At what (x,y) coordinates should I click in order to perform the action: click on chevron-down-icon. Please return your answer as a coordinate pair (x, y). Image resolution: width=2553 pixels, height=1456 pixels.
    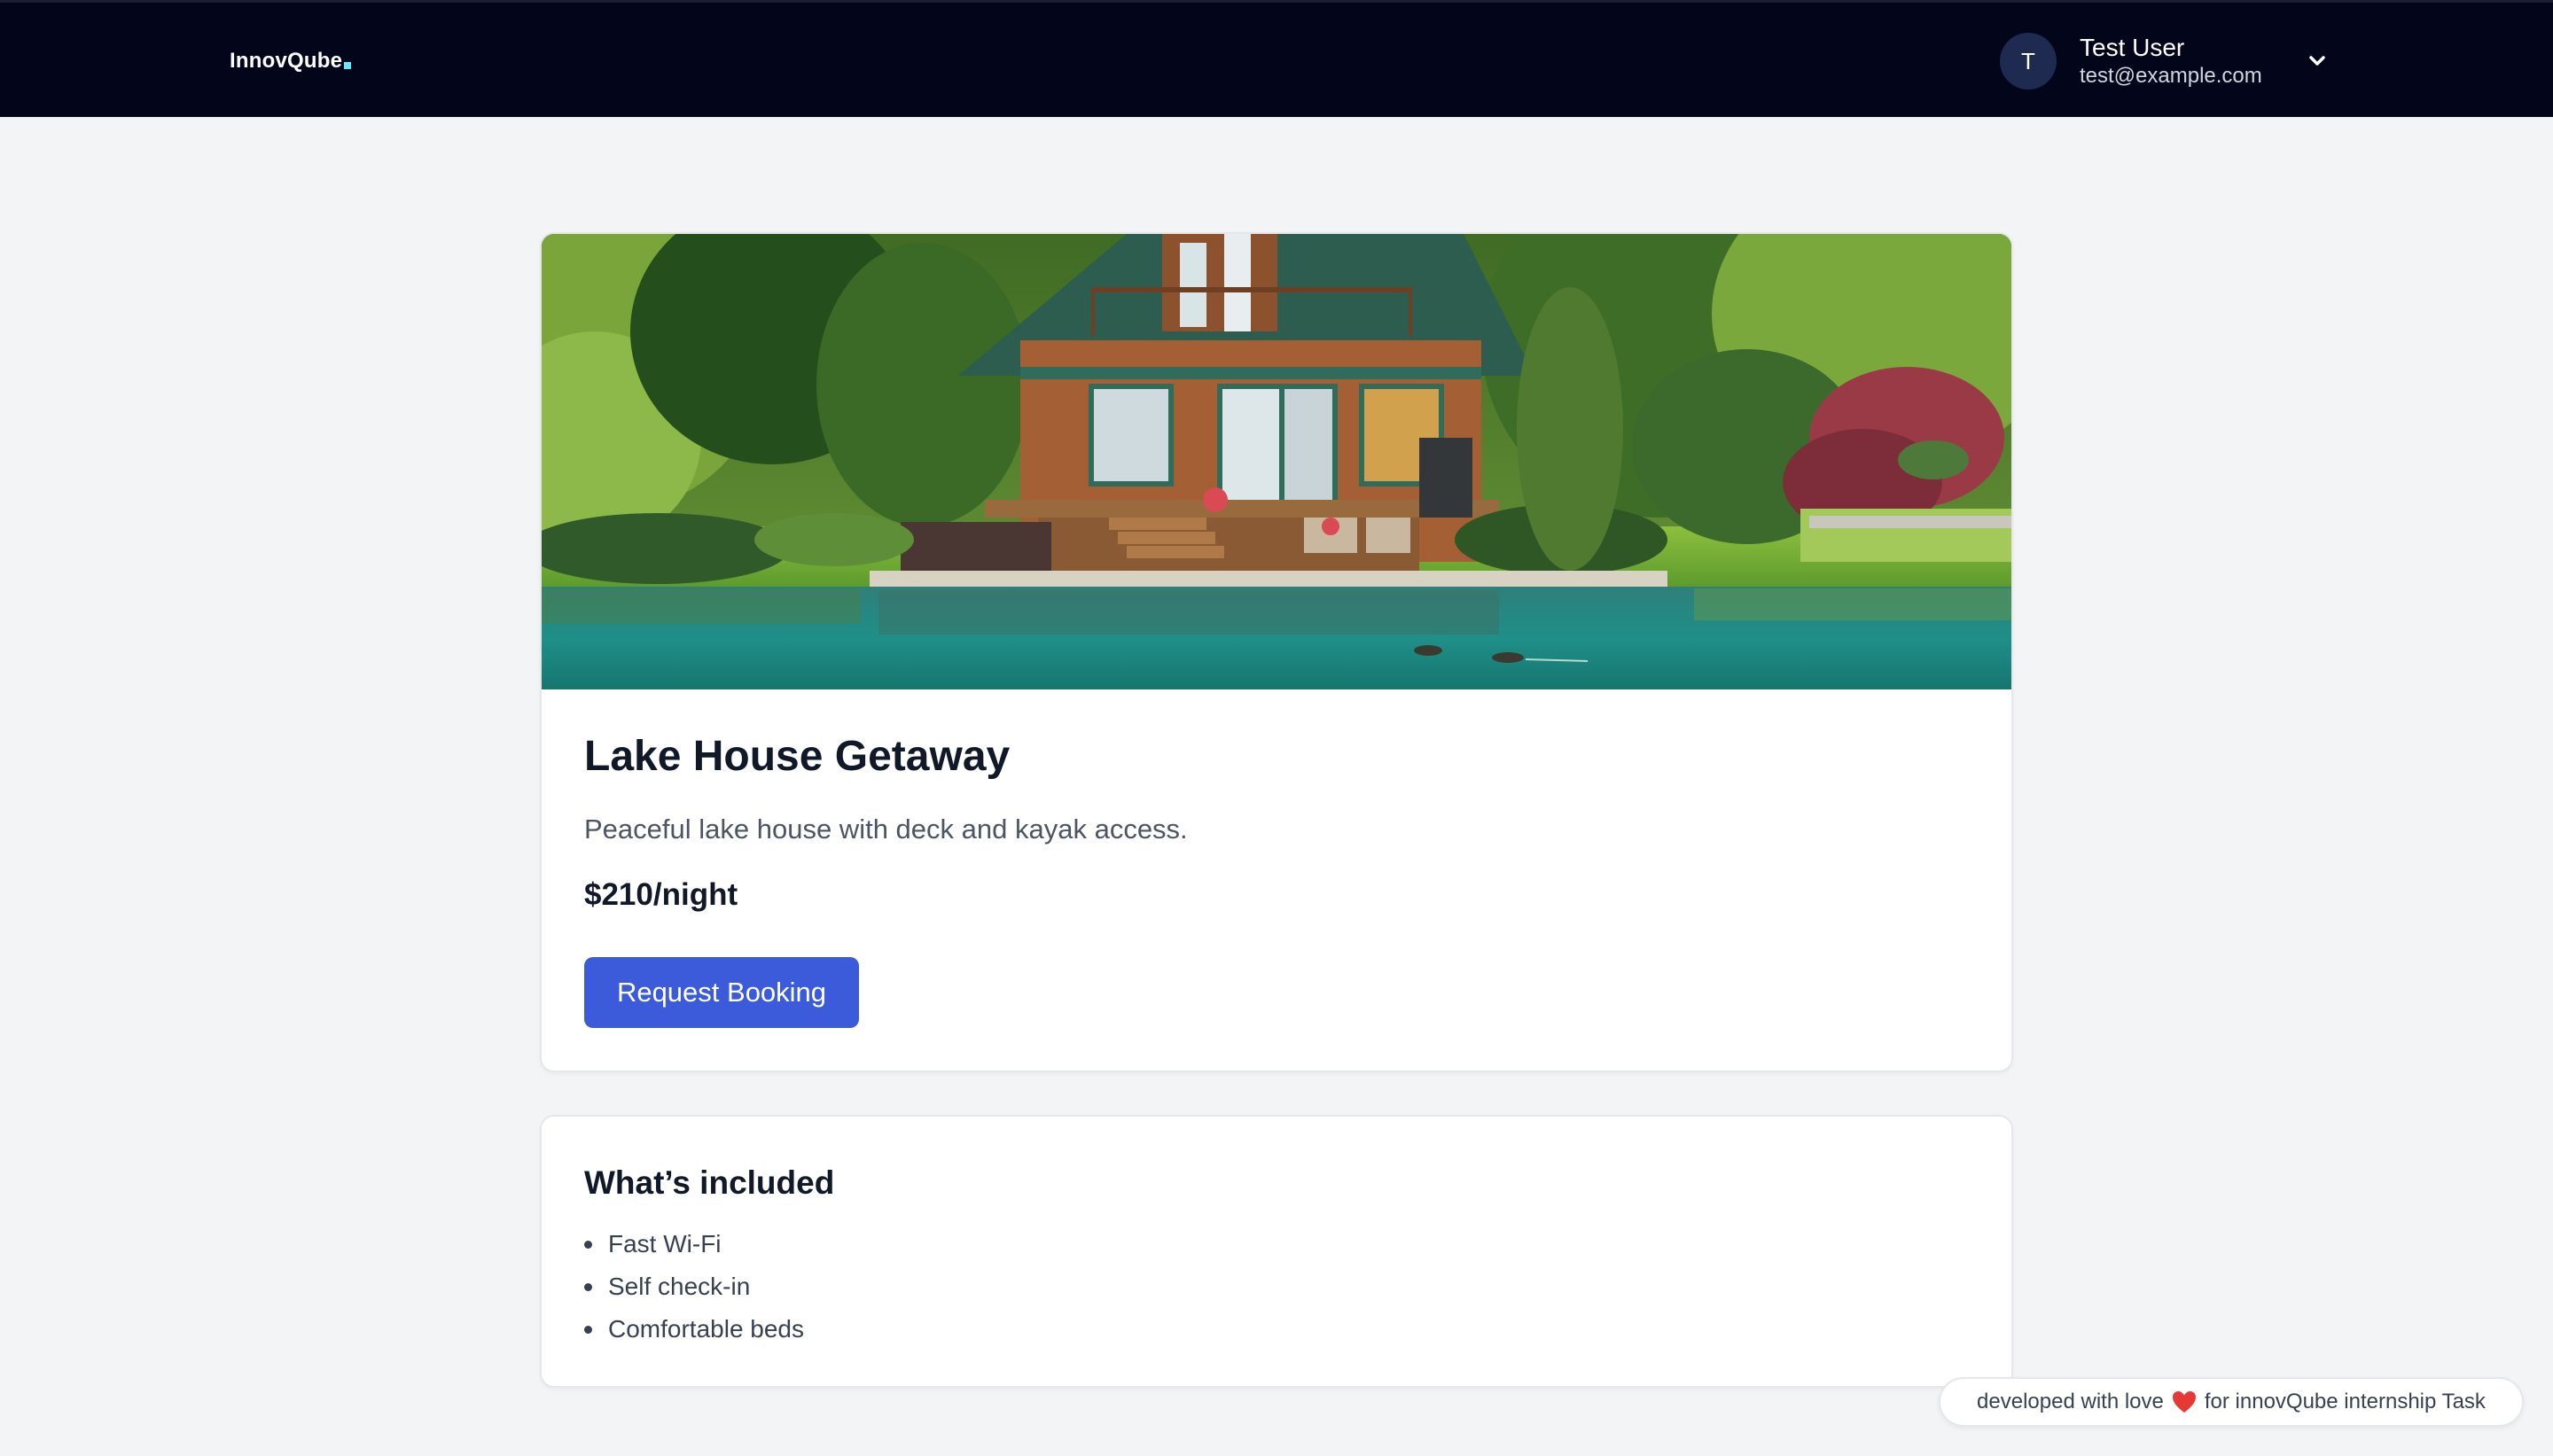
    Looking at the image, I should click on (2317, 61).